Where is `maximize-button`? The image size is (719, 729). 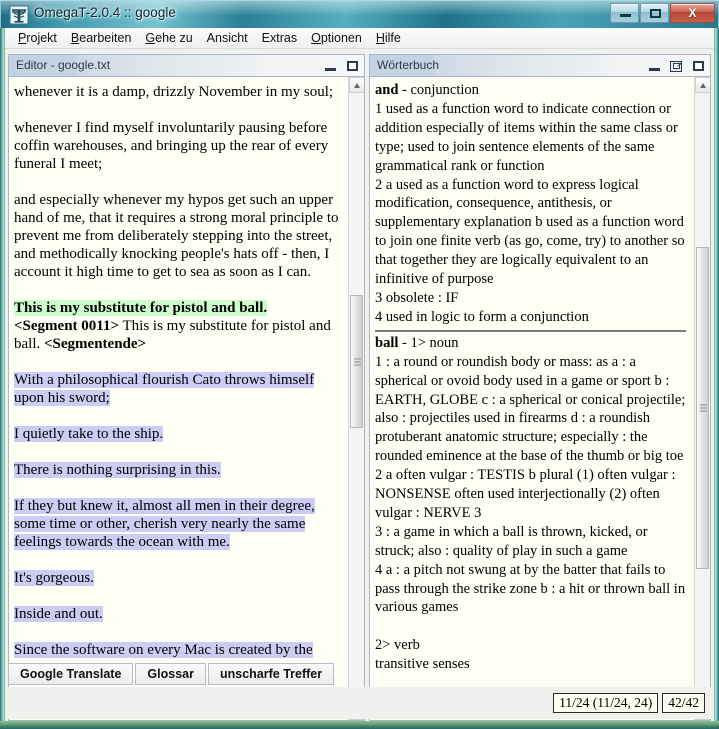 maximize-button is located at coordinates (654, 13).